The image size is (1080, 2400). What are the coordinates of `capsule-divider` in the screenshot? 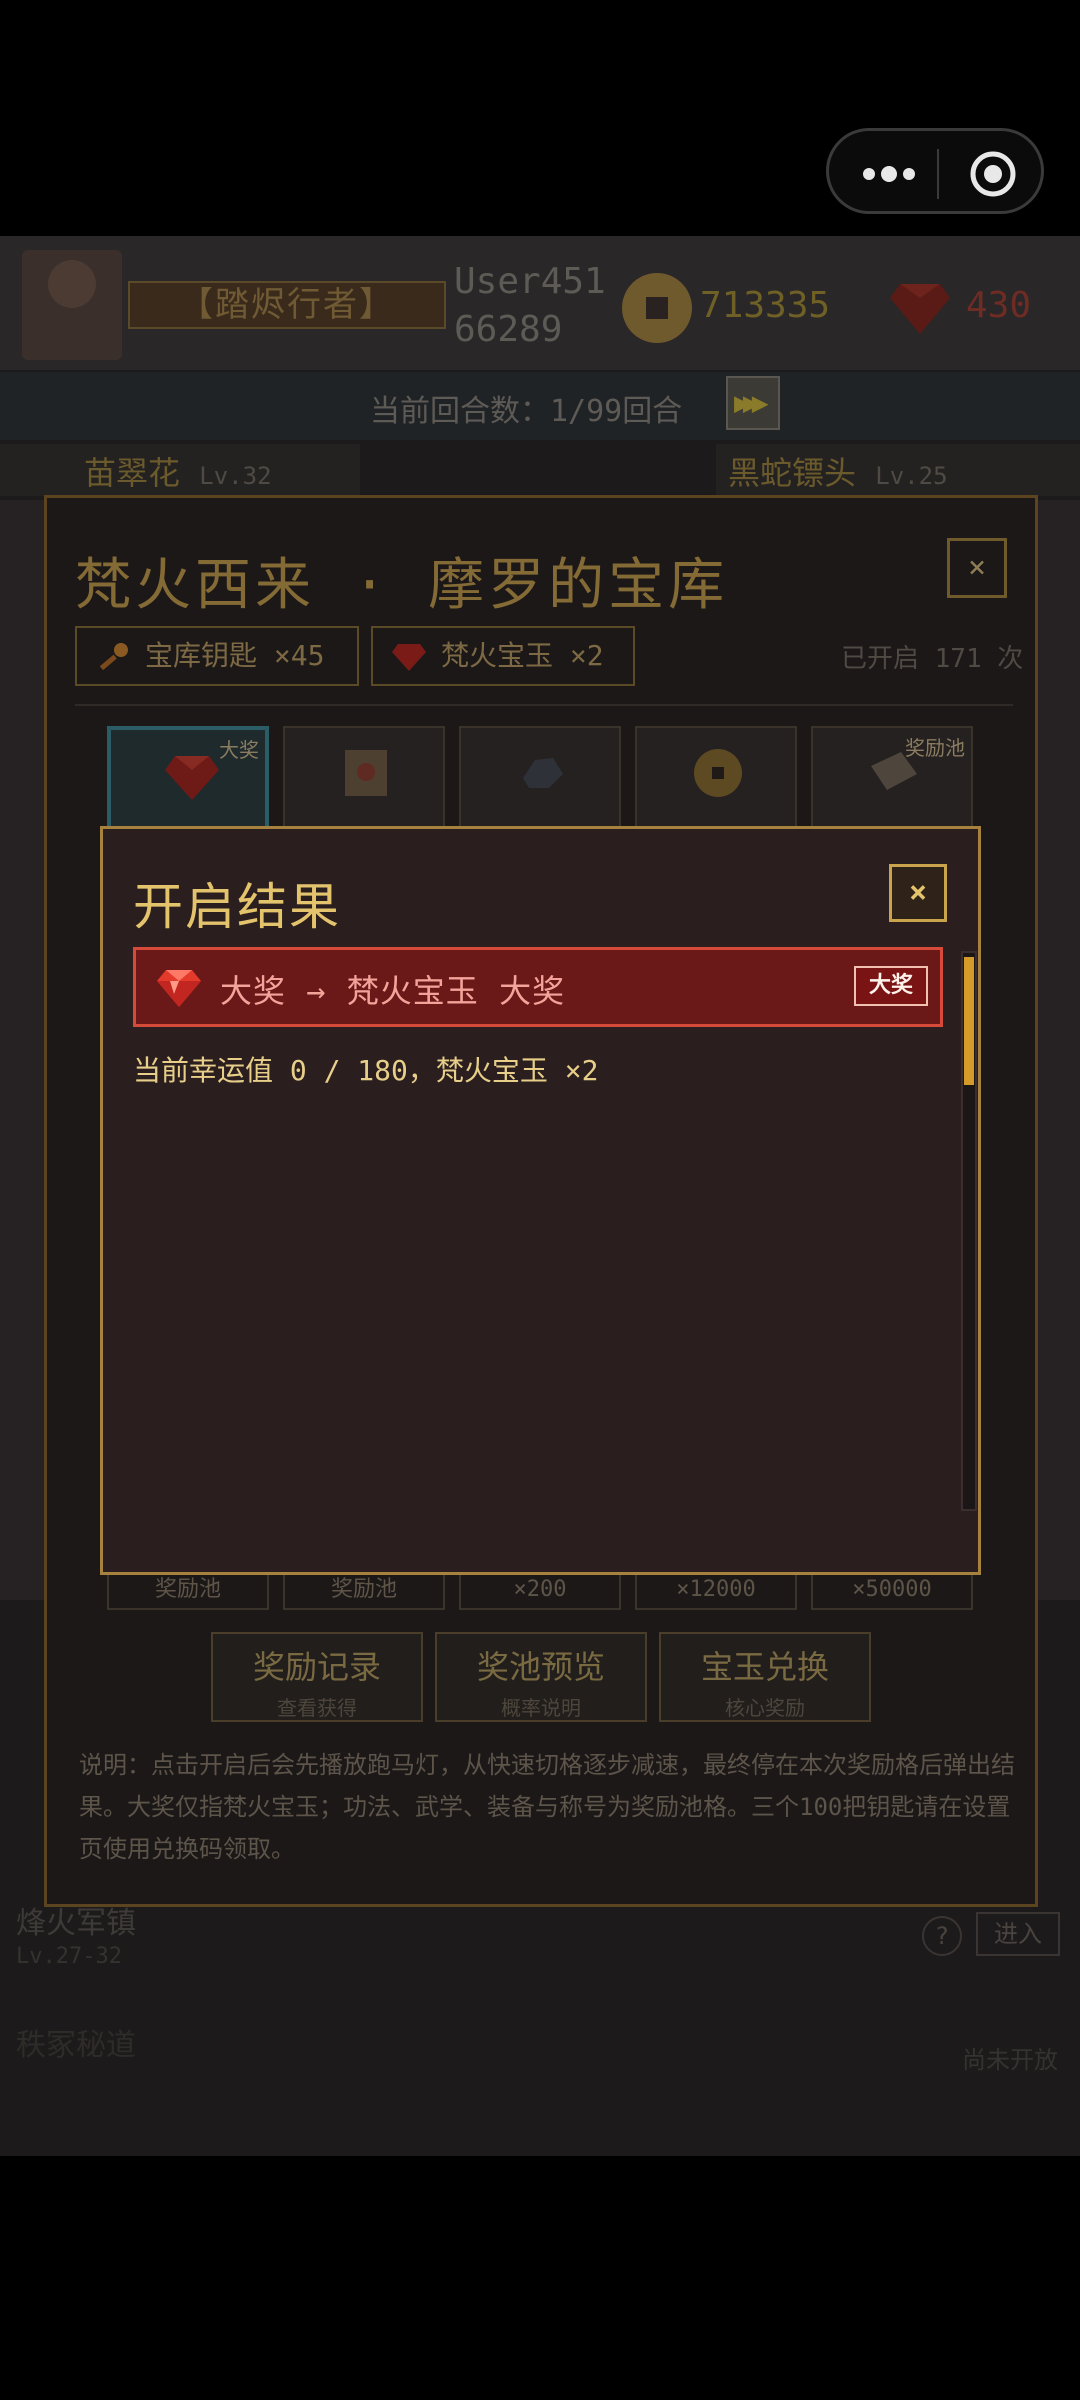 It's located at (938, 174).